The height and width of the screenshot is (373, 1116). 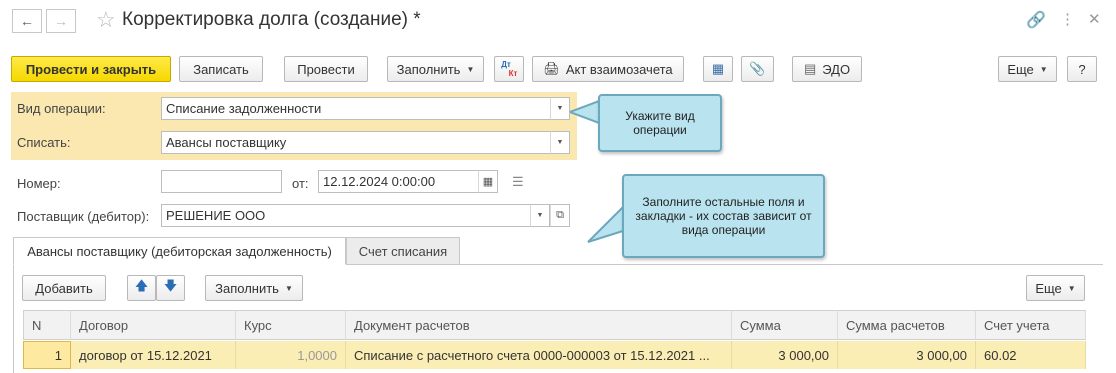 I want to click on col-header-n: N, so click(x=47, y=325).